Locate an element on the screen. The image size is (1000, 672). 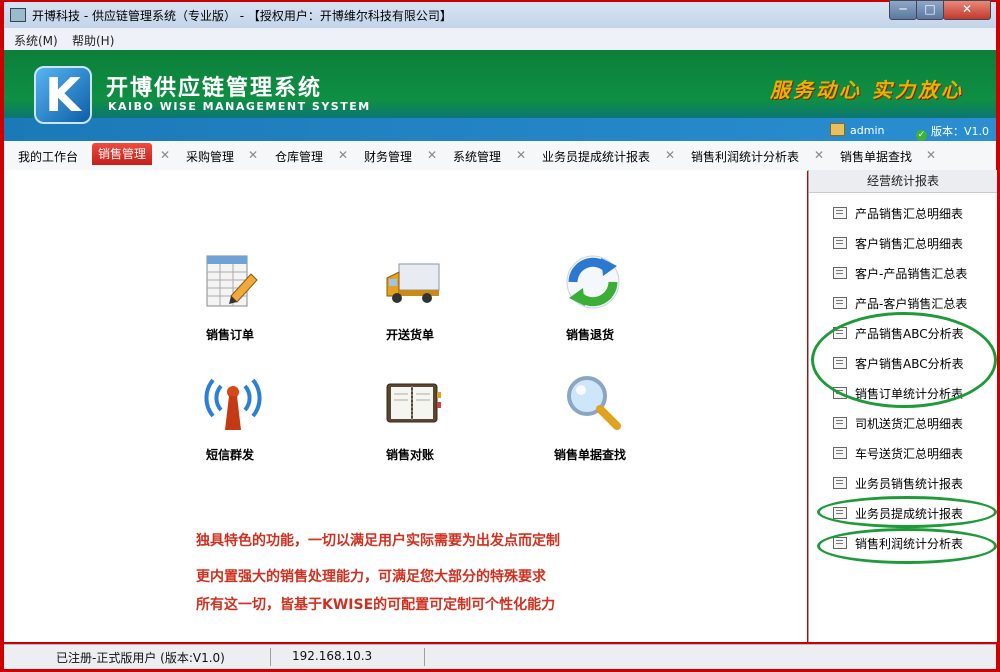
report-item: 客户销售汇总明细表 is located at coordinates (898, 243).